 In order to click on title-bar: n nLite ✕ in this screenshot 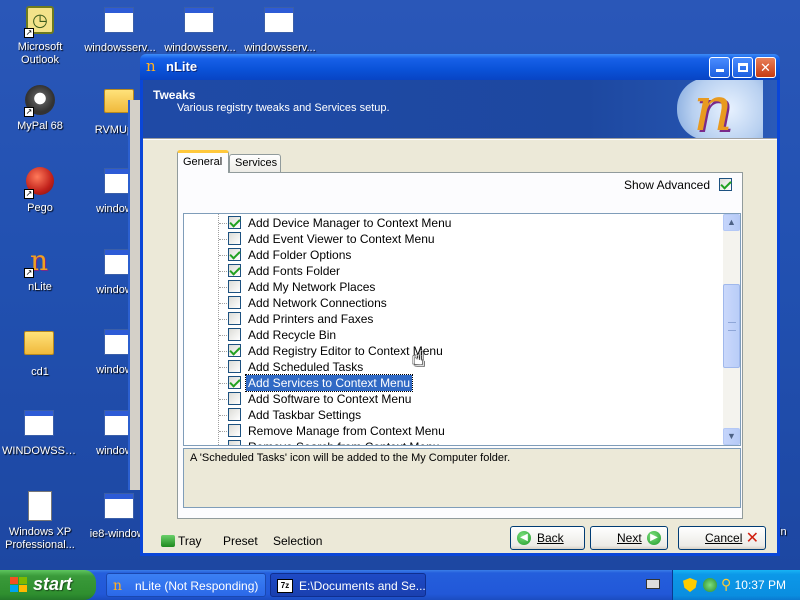, I will do `click(460, 67)`.